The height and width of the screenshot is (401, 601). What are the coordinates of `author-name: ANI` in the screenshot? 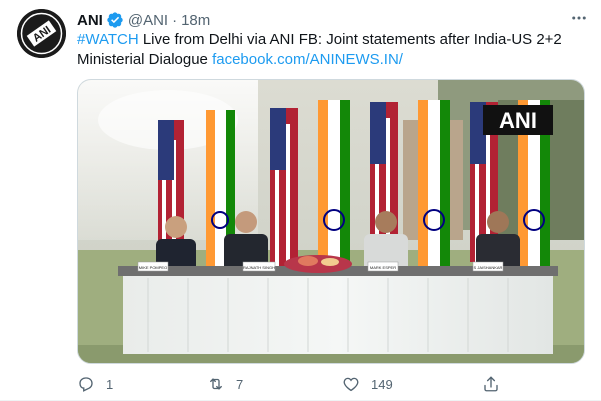 It's located at (90, 20).